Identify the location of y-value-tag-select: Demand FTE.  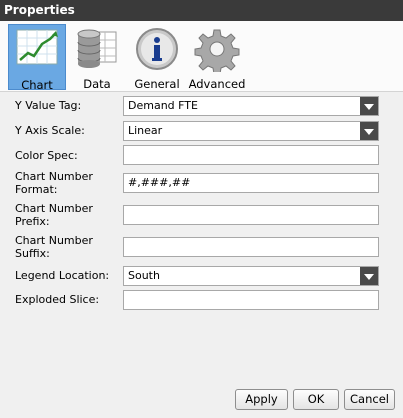
(251, 106).